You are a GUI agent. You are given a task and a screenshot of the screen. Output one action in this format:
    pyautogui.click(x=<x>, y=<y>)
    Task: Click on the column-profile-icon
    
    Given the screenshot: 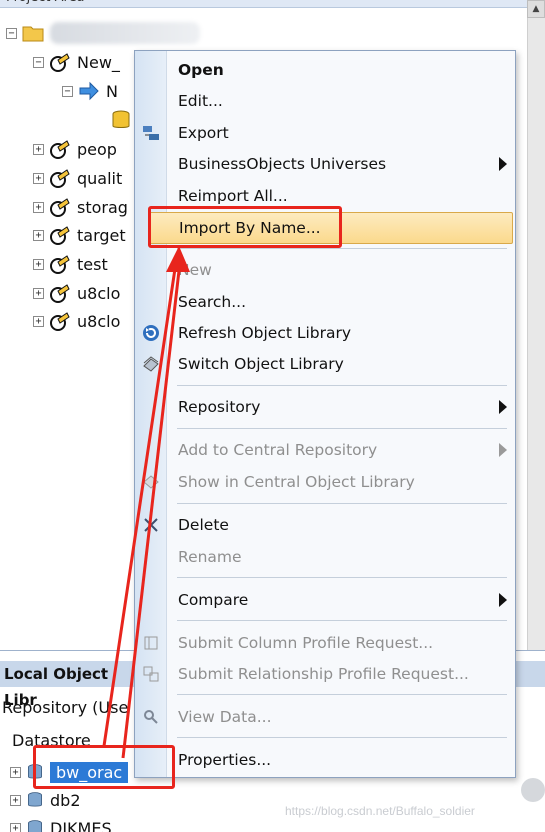 What is the action you would take?
    pyautogui.click(x=151, y=643)
    